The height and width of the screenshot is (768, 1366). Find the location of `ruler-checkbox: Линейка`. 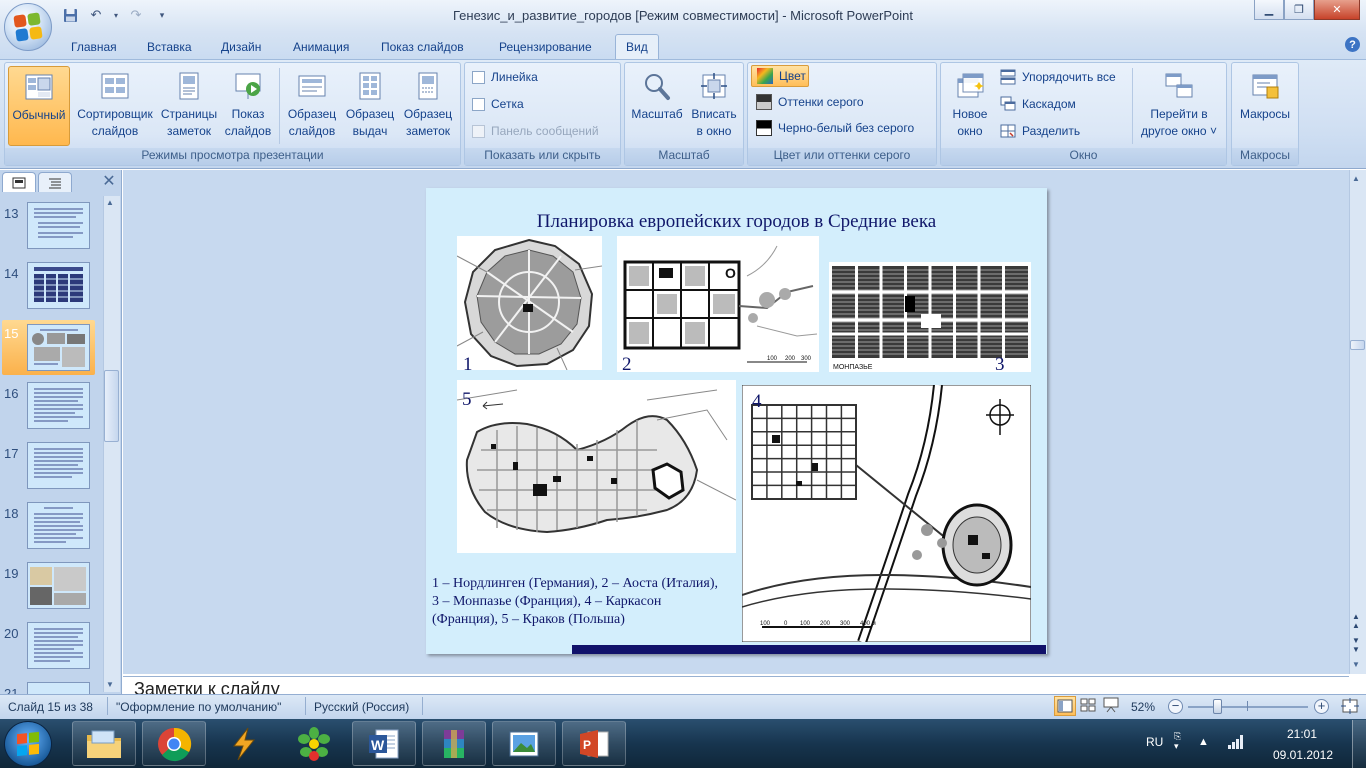

ruler-checkbox: Линейка is located at coordinates (505, 77).